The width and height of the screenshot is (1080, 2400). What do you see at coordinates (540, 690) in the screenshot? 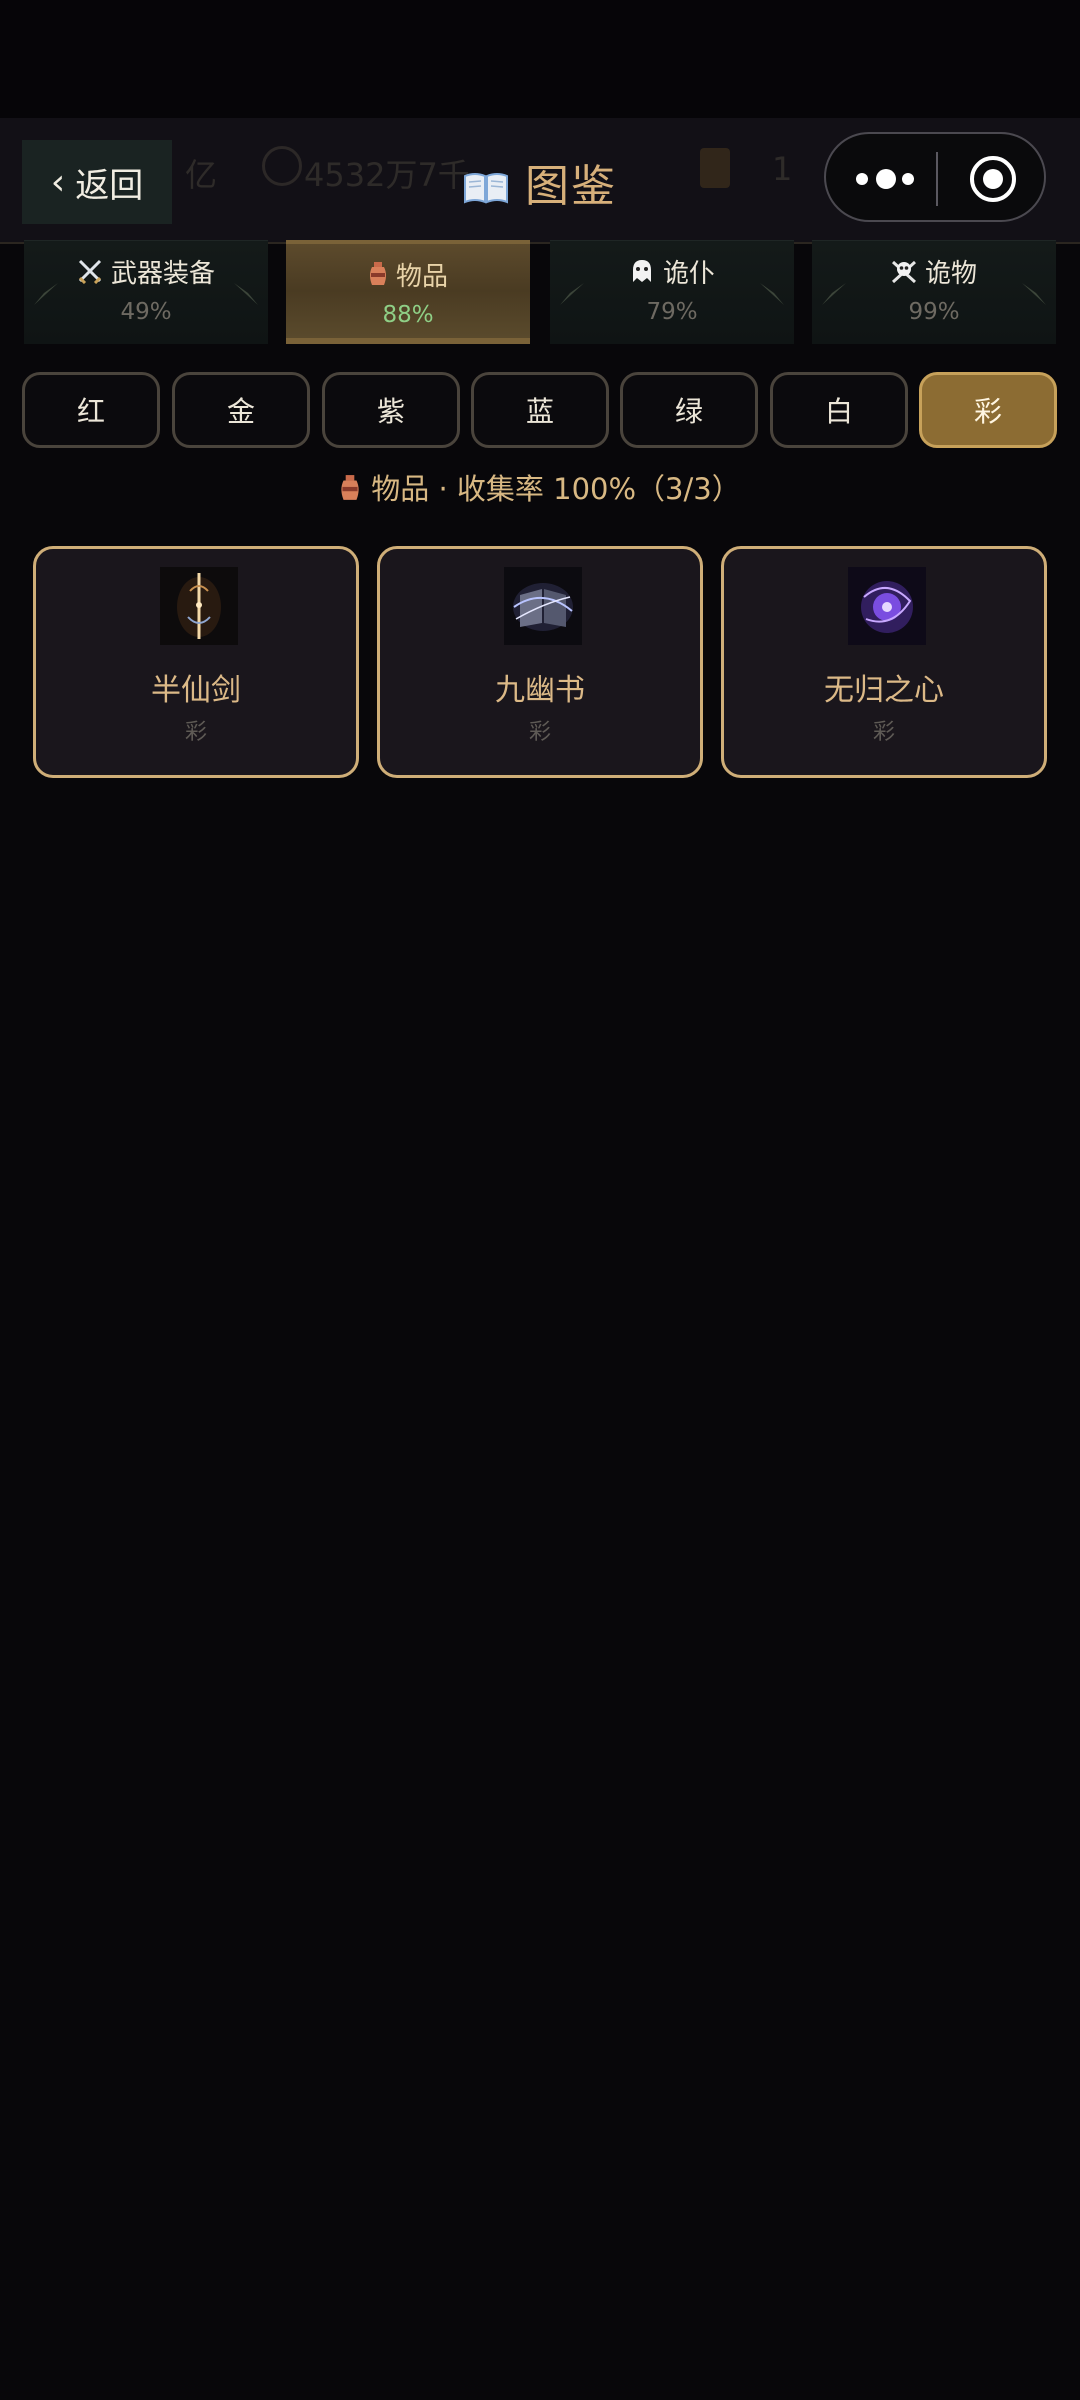
I see `item-name: 九幽书` at bounding box center [540, 690].